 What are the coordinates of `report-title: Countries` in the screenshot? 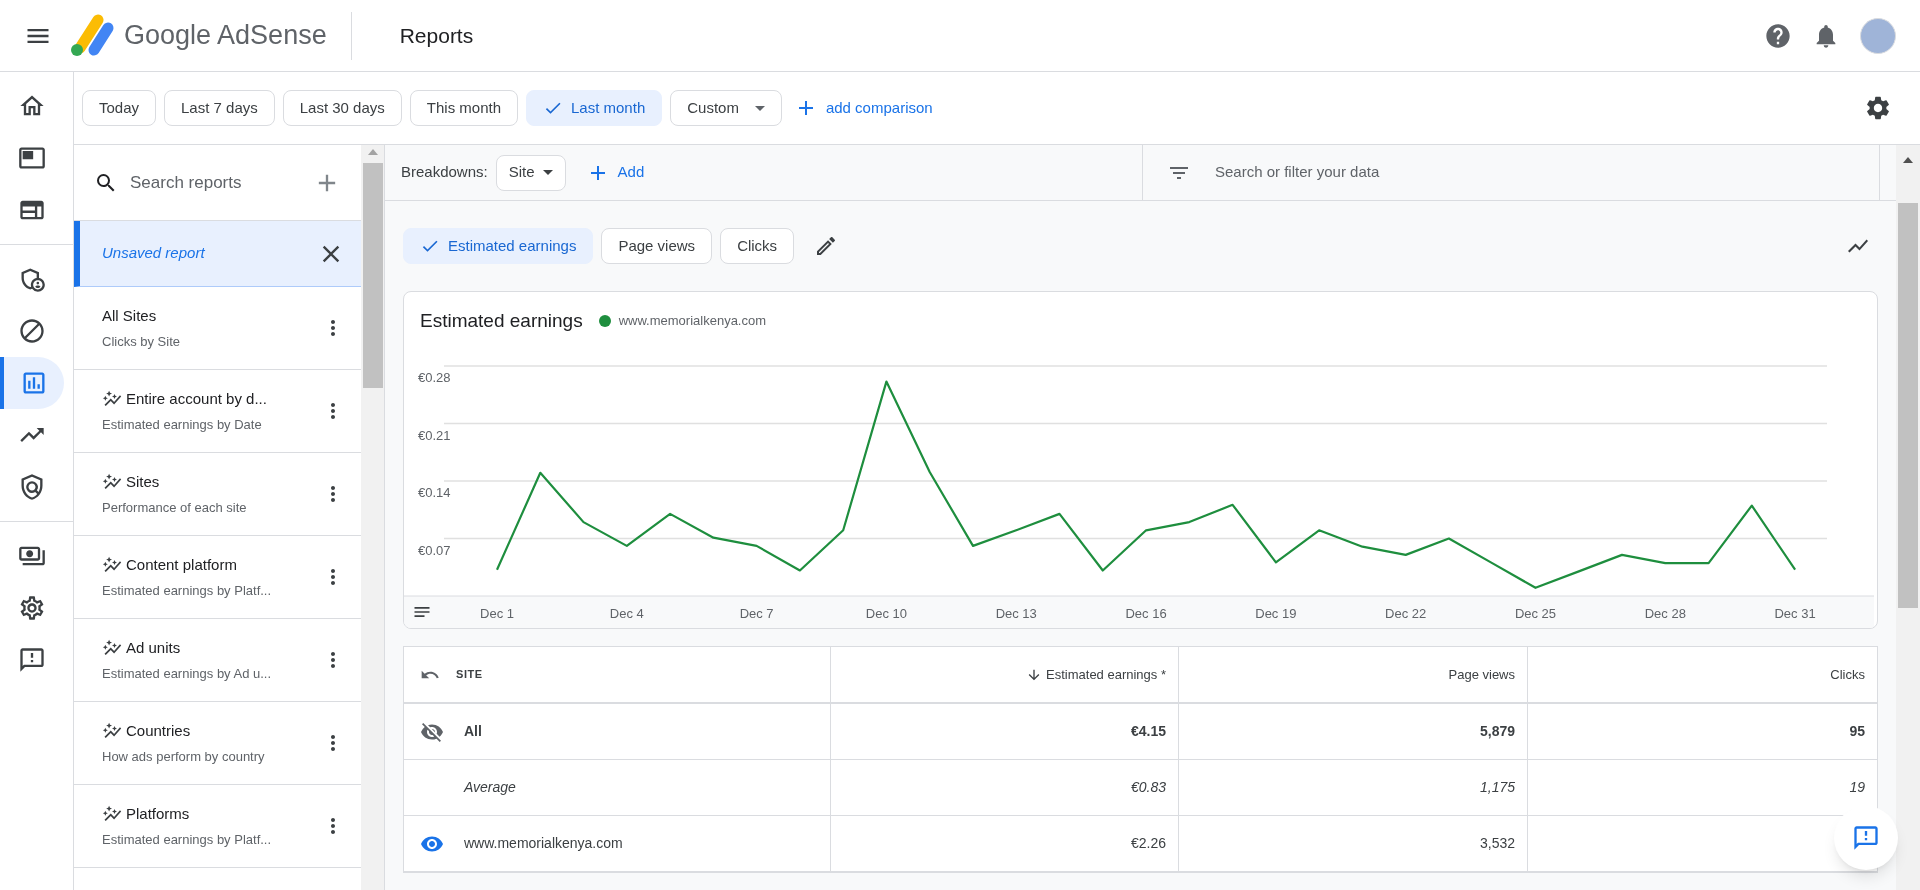 It's located at (158, 731).